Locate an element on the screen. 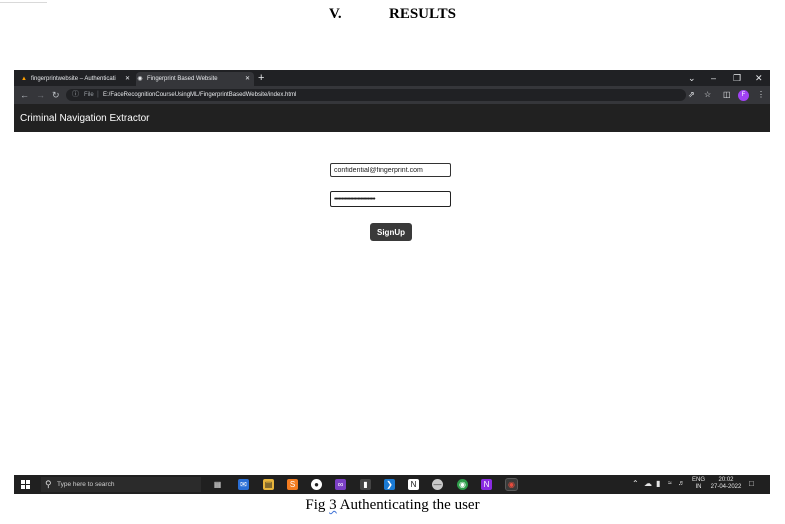 The image size is (785, 524). mail-icon: ✉ is located at coordinates (243, 484).